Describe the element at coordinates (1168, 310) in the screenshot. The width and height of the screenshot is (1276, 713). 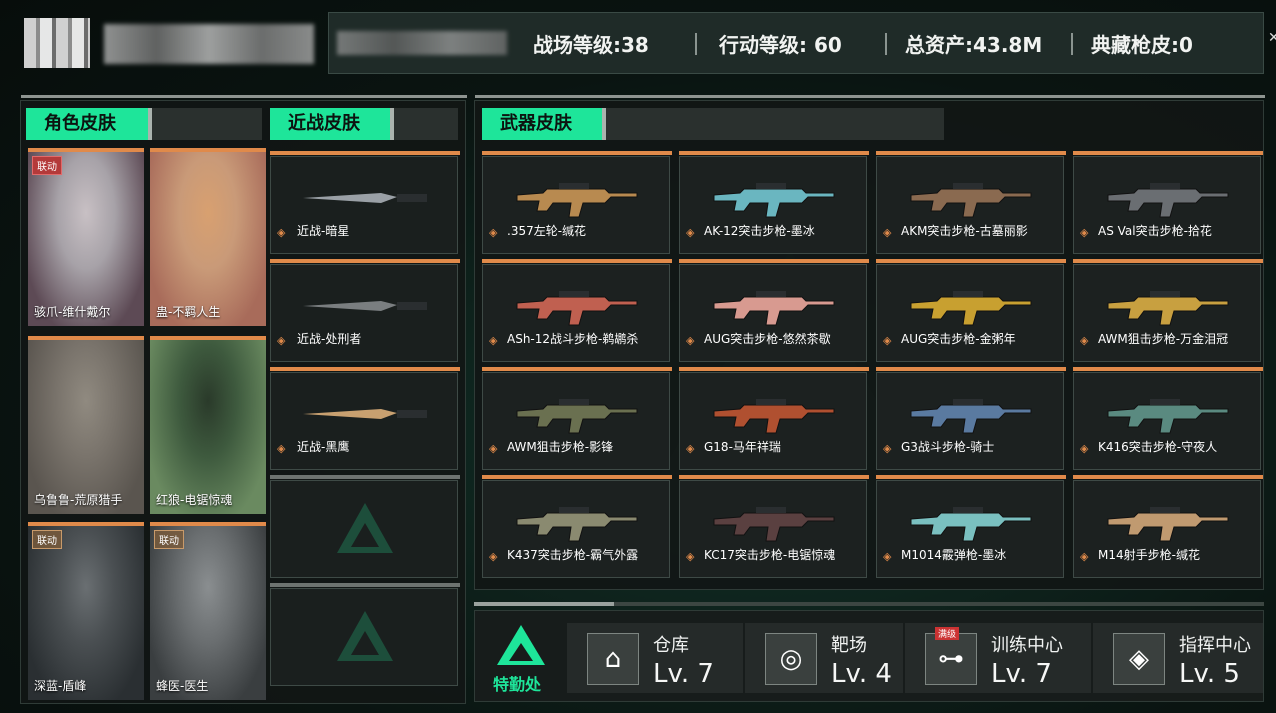
I see `weapon-skin-card: ◈ AWM狙击步枪-万金泪冠` at that location.